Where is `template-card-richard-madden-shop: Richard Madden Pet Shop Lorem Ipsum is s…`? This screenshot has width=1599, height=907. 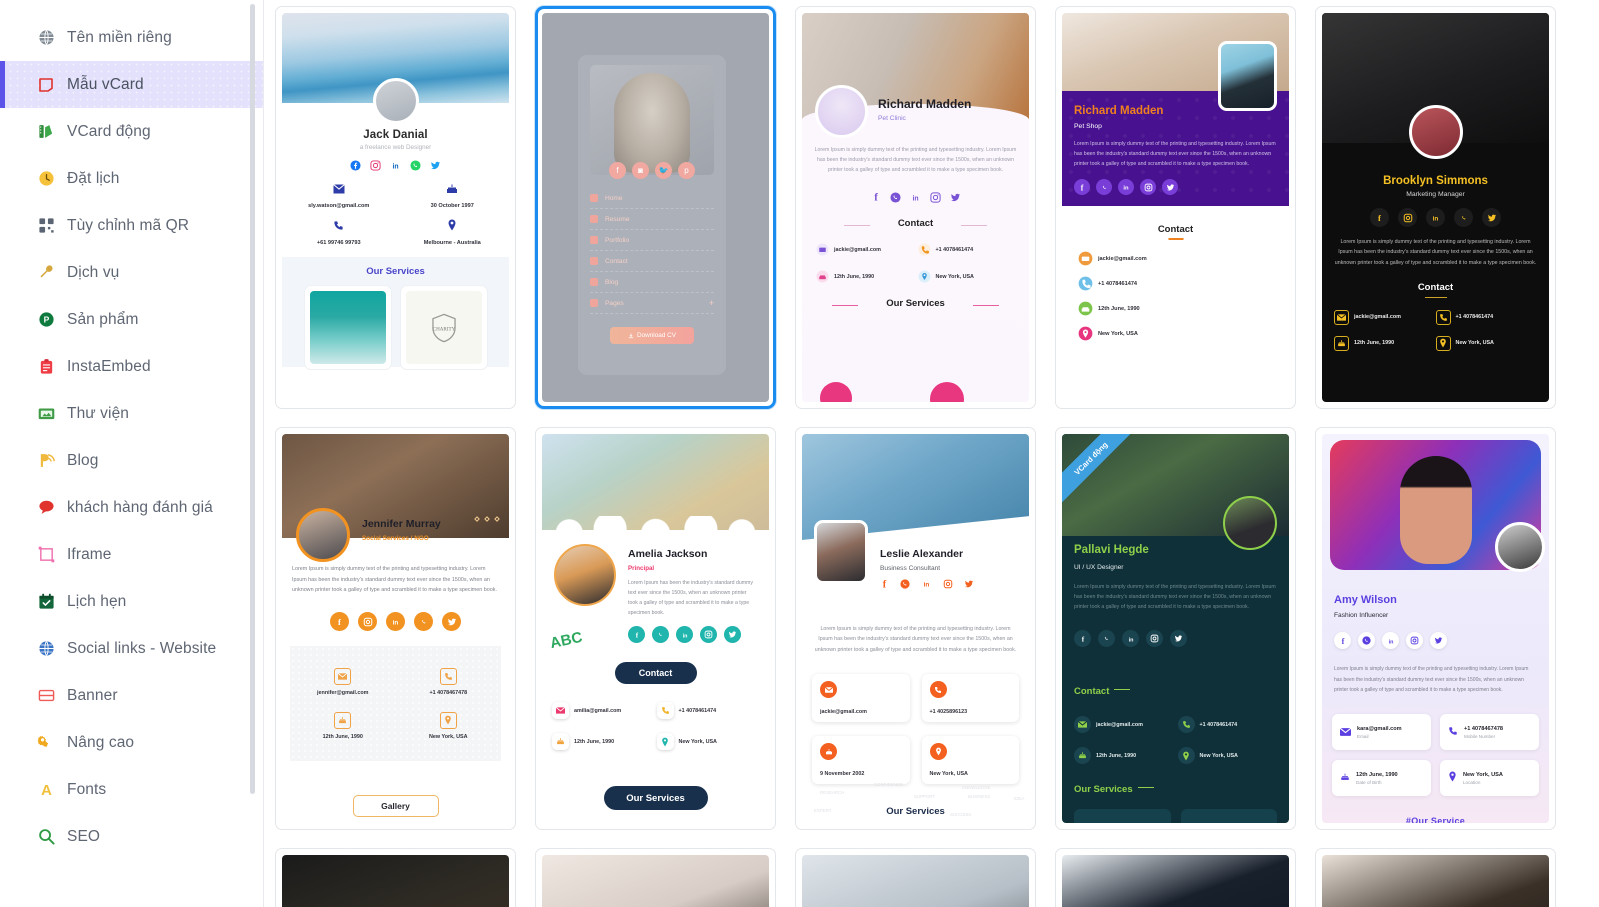
template-card-richard-madden-shop: Richard Madden Pet Shop Lorem Ipsum is s… is located at coordinates (1175, 207).